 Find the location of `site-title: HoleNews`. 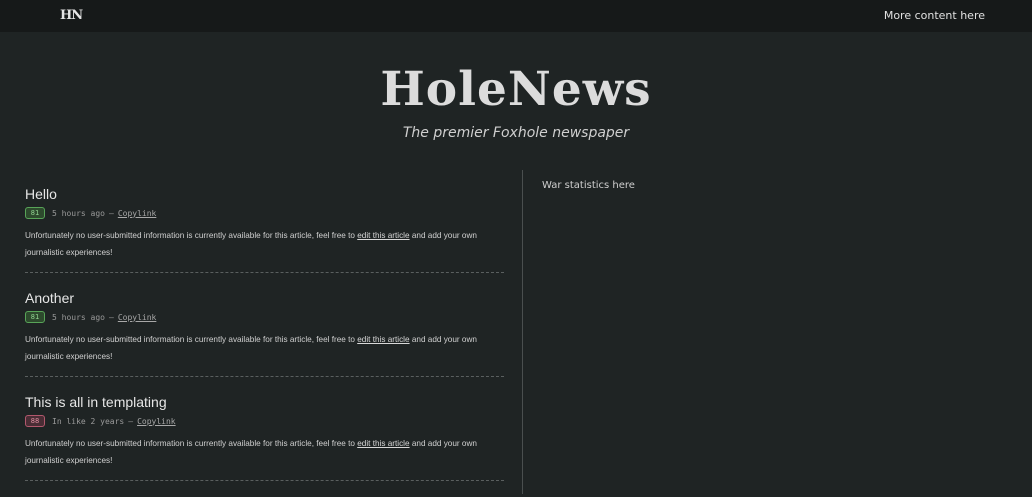

site-title: HoleNews is located at coordinates (516, 89).